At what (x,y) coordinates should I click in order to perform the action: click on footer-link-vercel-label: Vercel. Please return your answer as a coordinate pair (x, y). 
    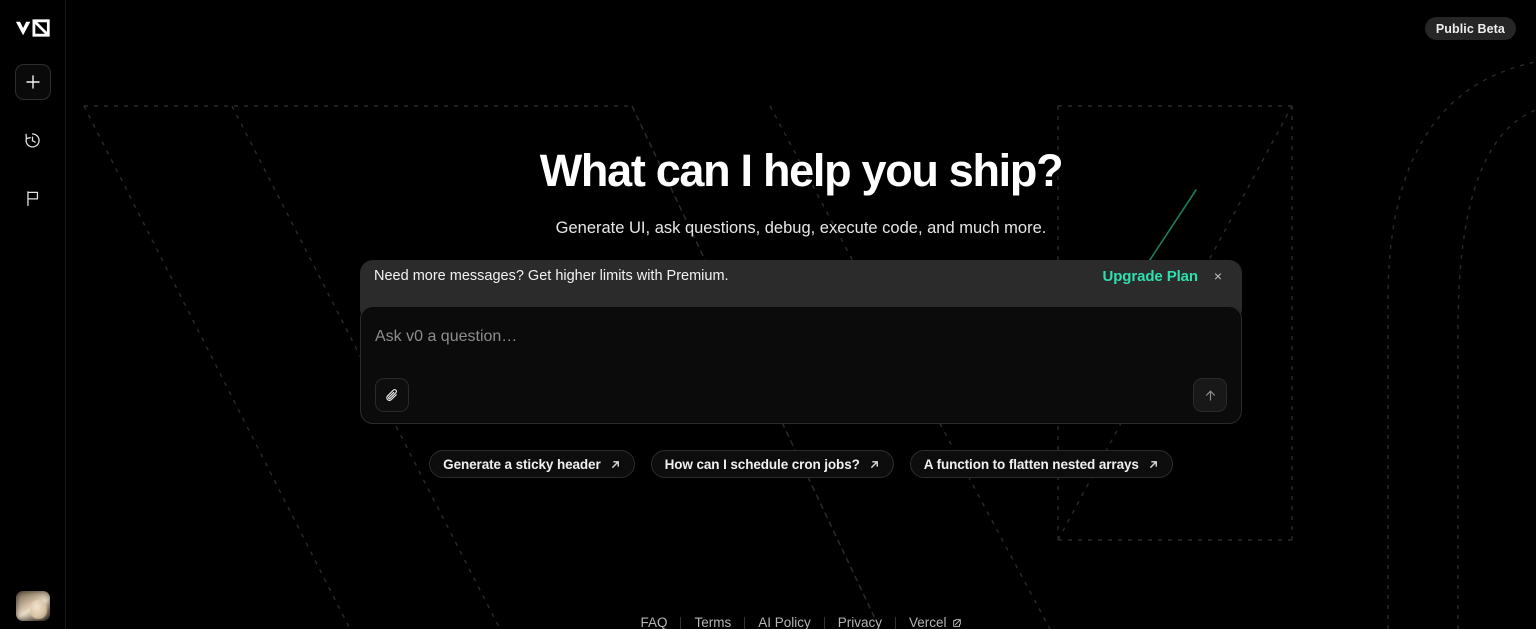
    Looking at the image, I should click on (928, 622).